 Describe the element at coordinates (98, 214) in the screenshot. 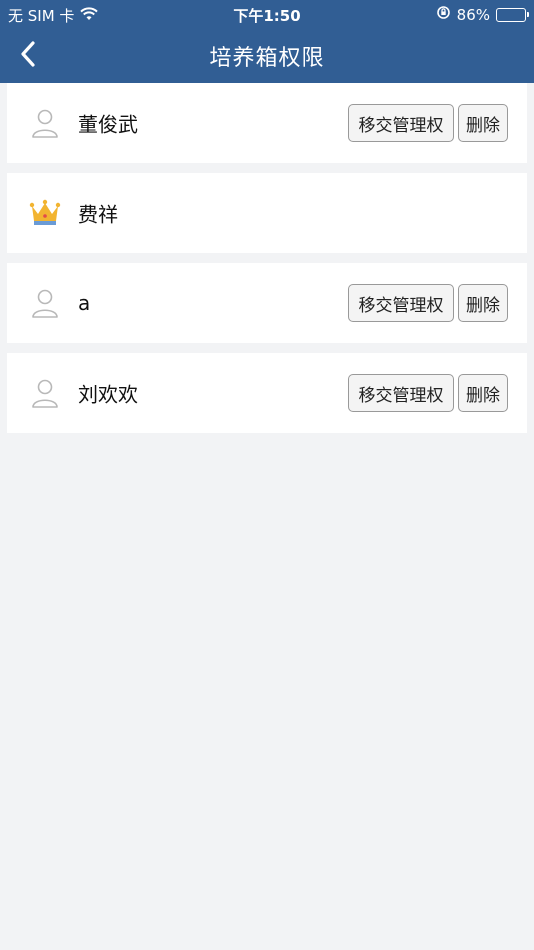

I see `member-name: 费祥` at that location.